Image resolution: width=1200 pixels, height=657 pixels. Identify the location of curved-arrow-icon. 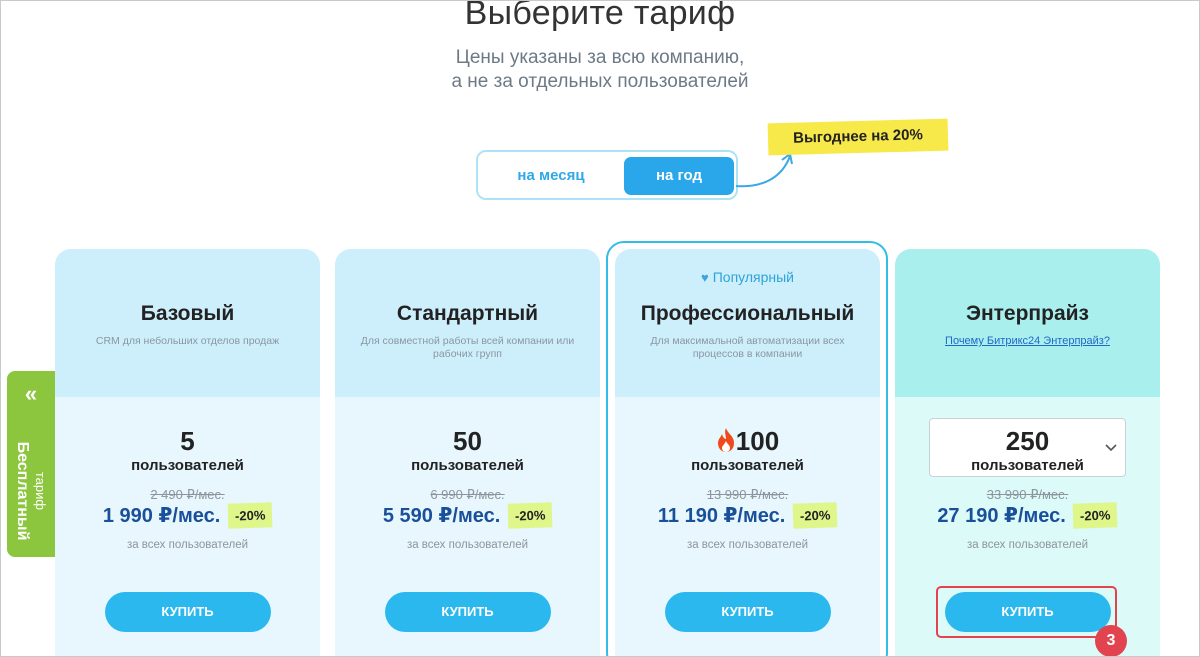
(764, 170).